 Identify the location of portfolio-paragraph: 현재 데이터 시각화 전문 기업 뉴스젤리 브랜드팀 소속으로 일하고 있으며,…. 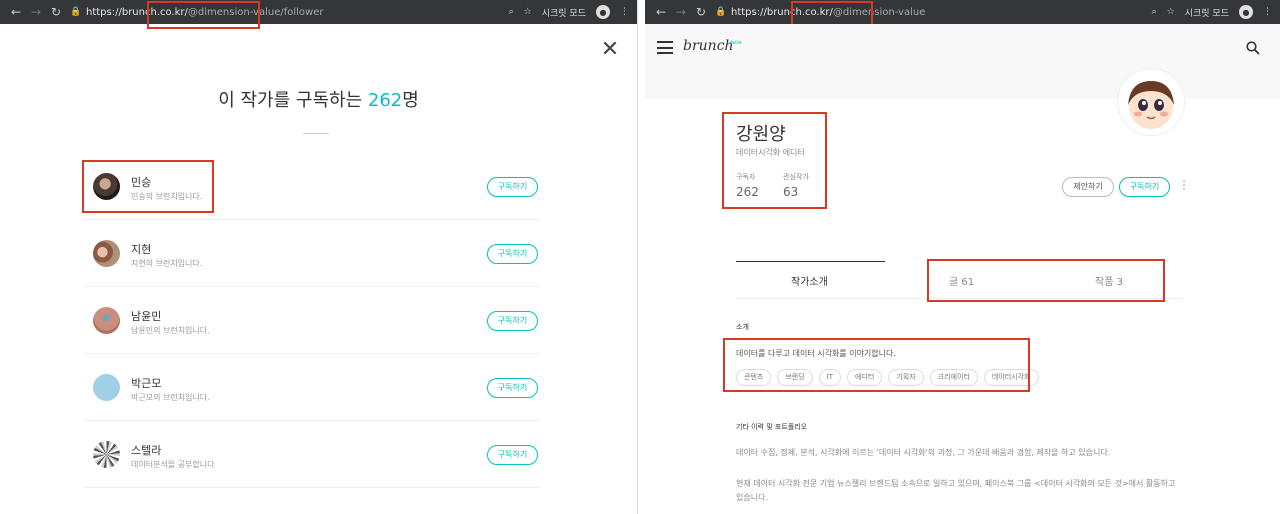
(956, 490).